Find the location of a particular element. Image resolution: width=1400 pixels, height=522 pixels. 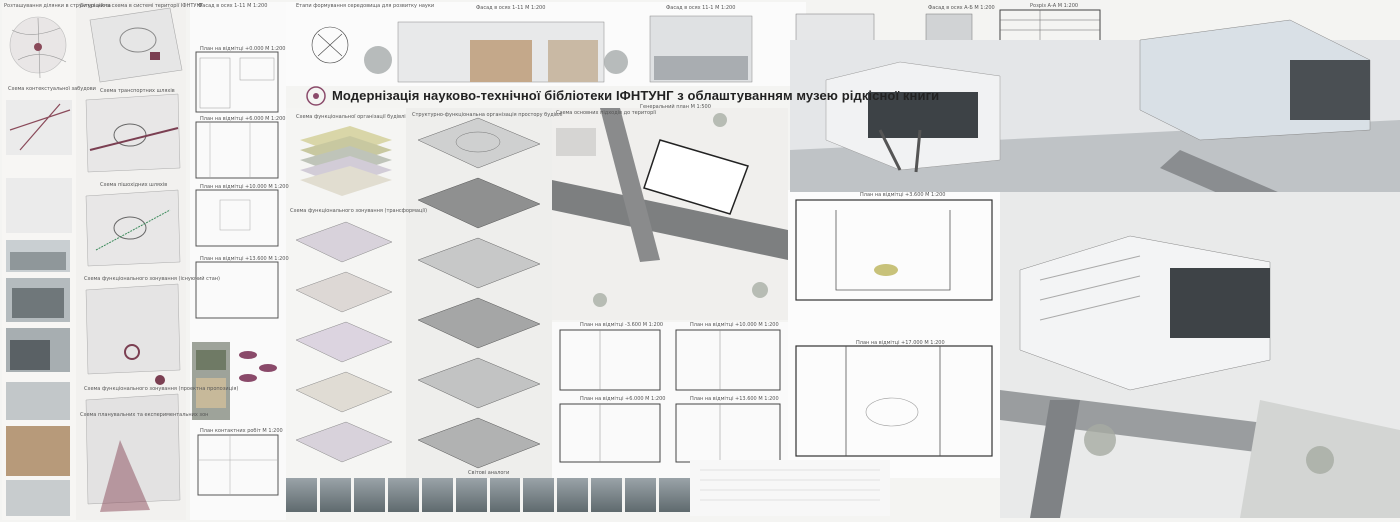

caption-analogues: Світові аналоги is located at coordinates (489, 473).